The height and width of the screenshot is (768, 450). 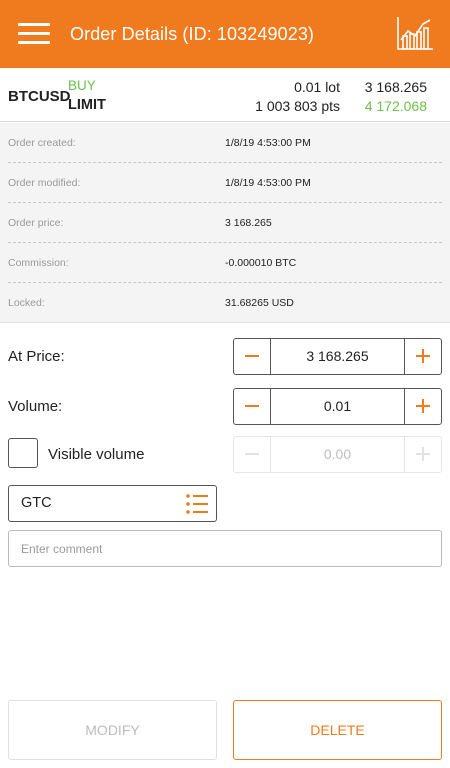 What do you see at coordinates (415, 33) in the screenshot?
I see `line-chart-icon` at bounding box center [415, 33].